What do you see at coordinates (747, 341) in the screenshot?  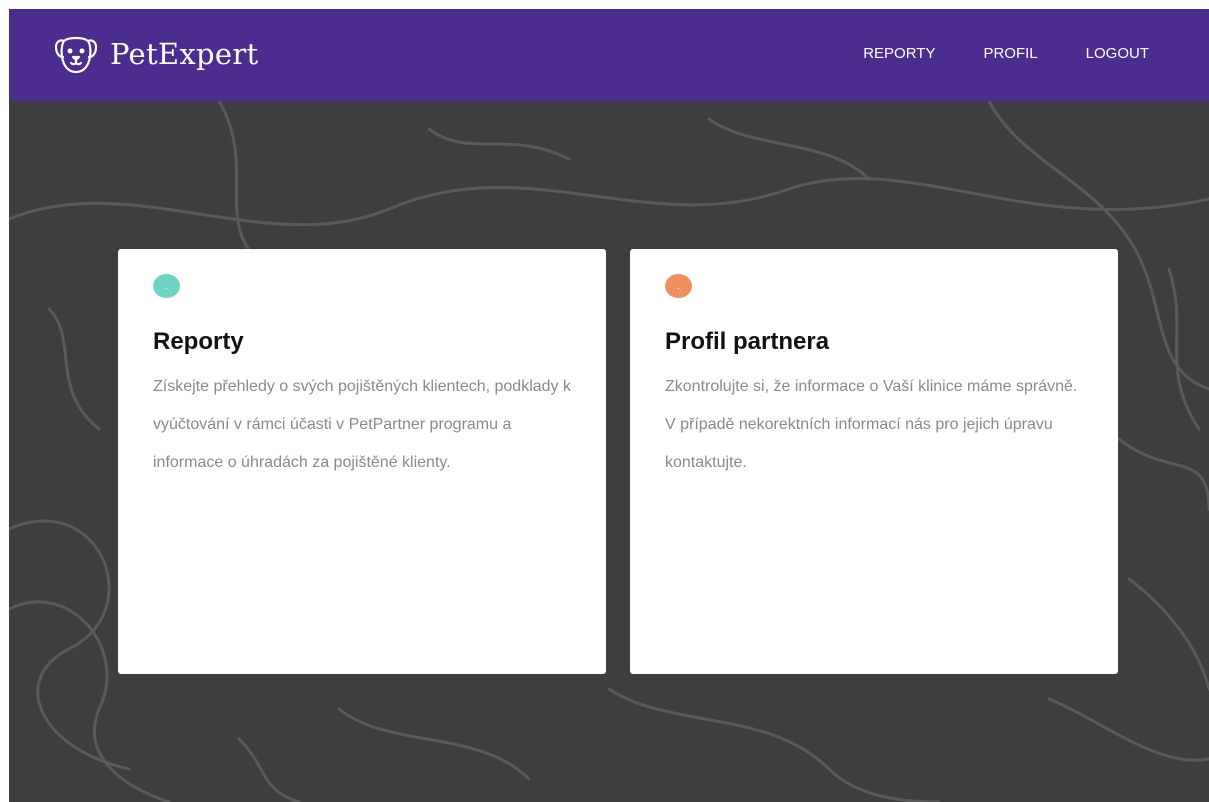 I see `card-title: Profil partnera` at bounding box center [747, 341].